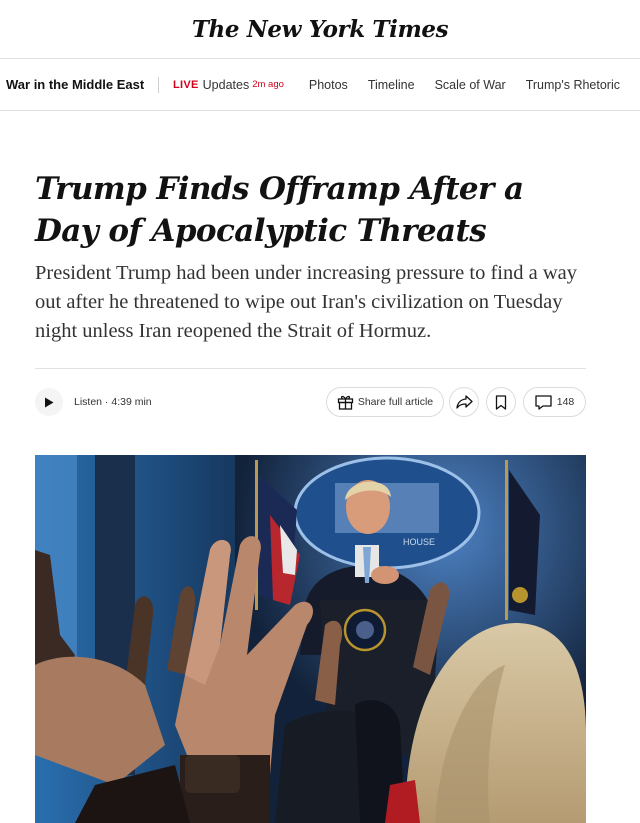 The image size is (640, 823). I want to click on listen-label: Listen · 4:39 min, so click(113, 402).